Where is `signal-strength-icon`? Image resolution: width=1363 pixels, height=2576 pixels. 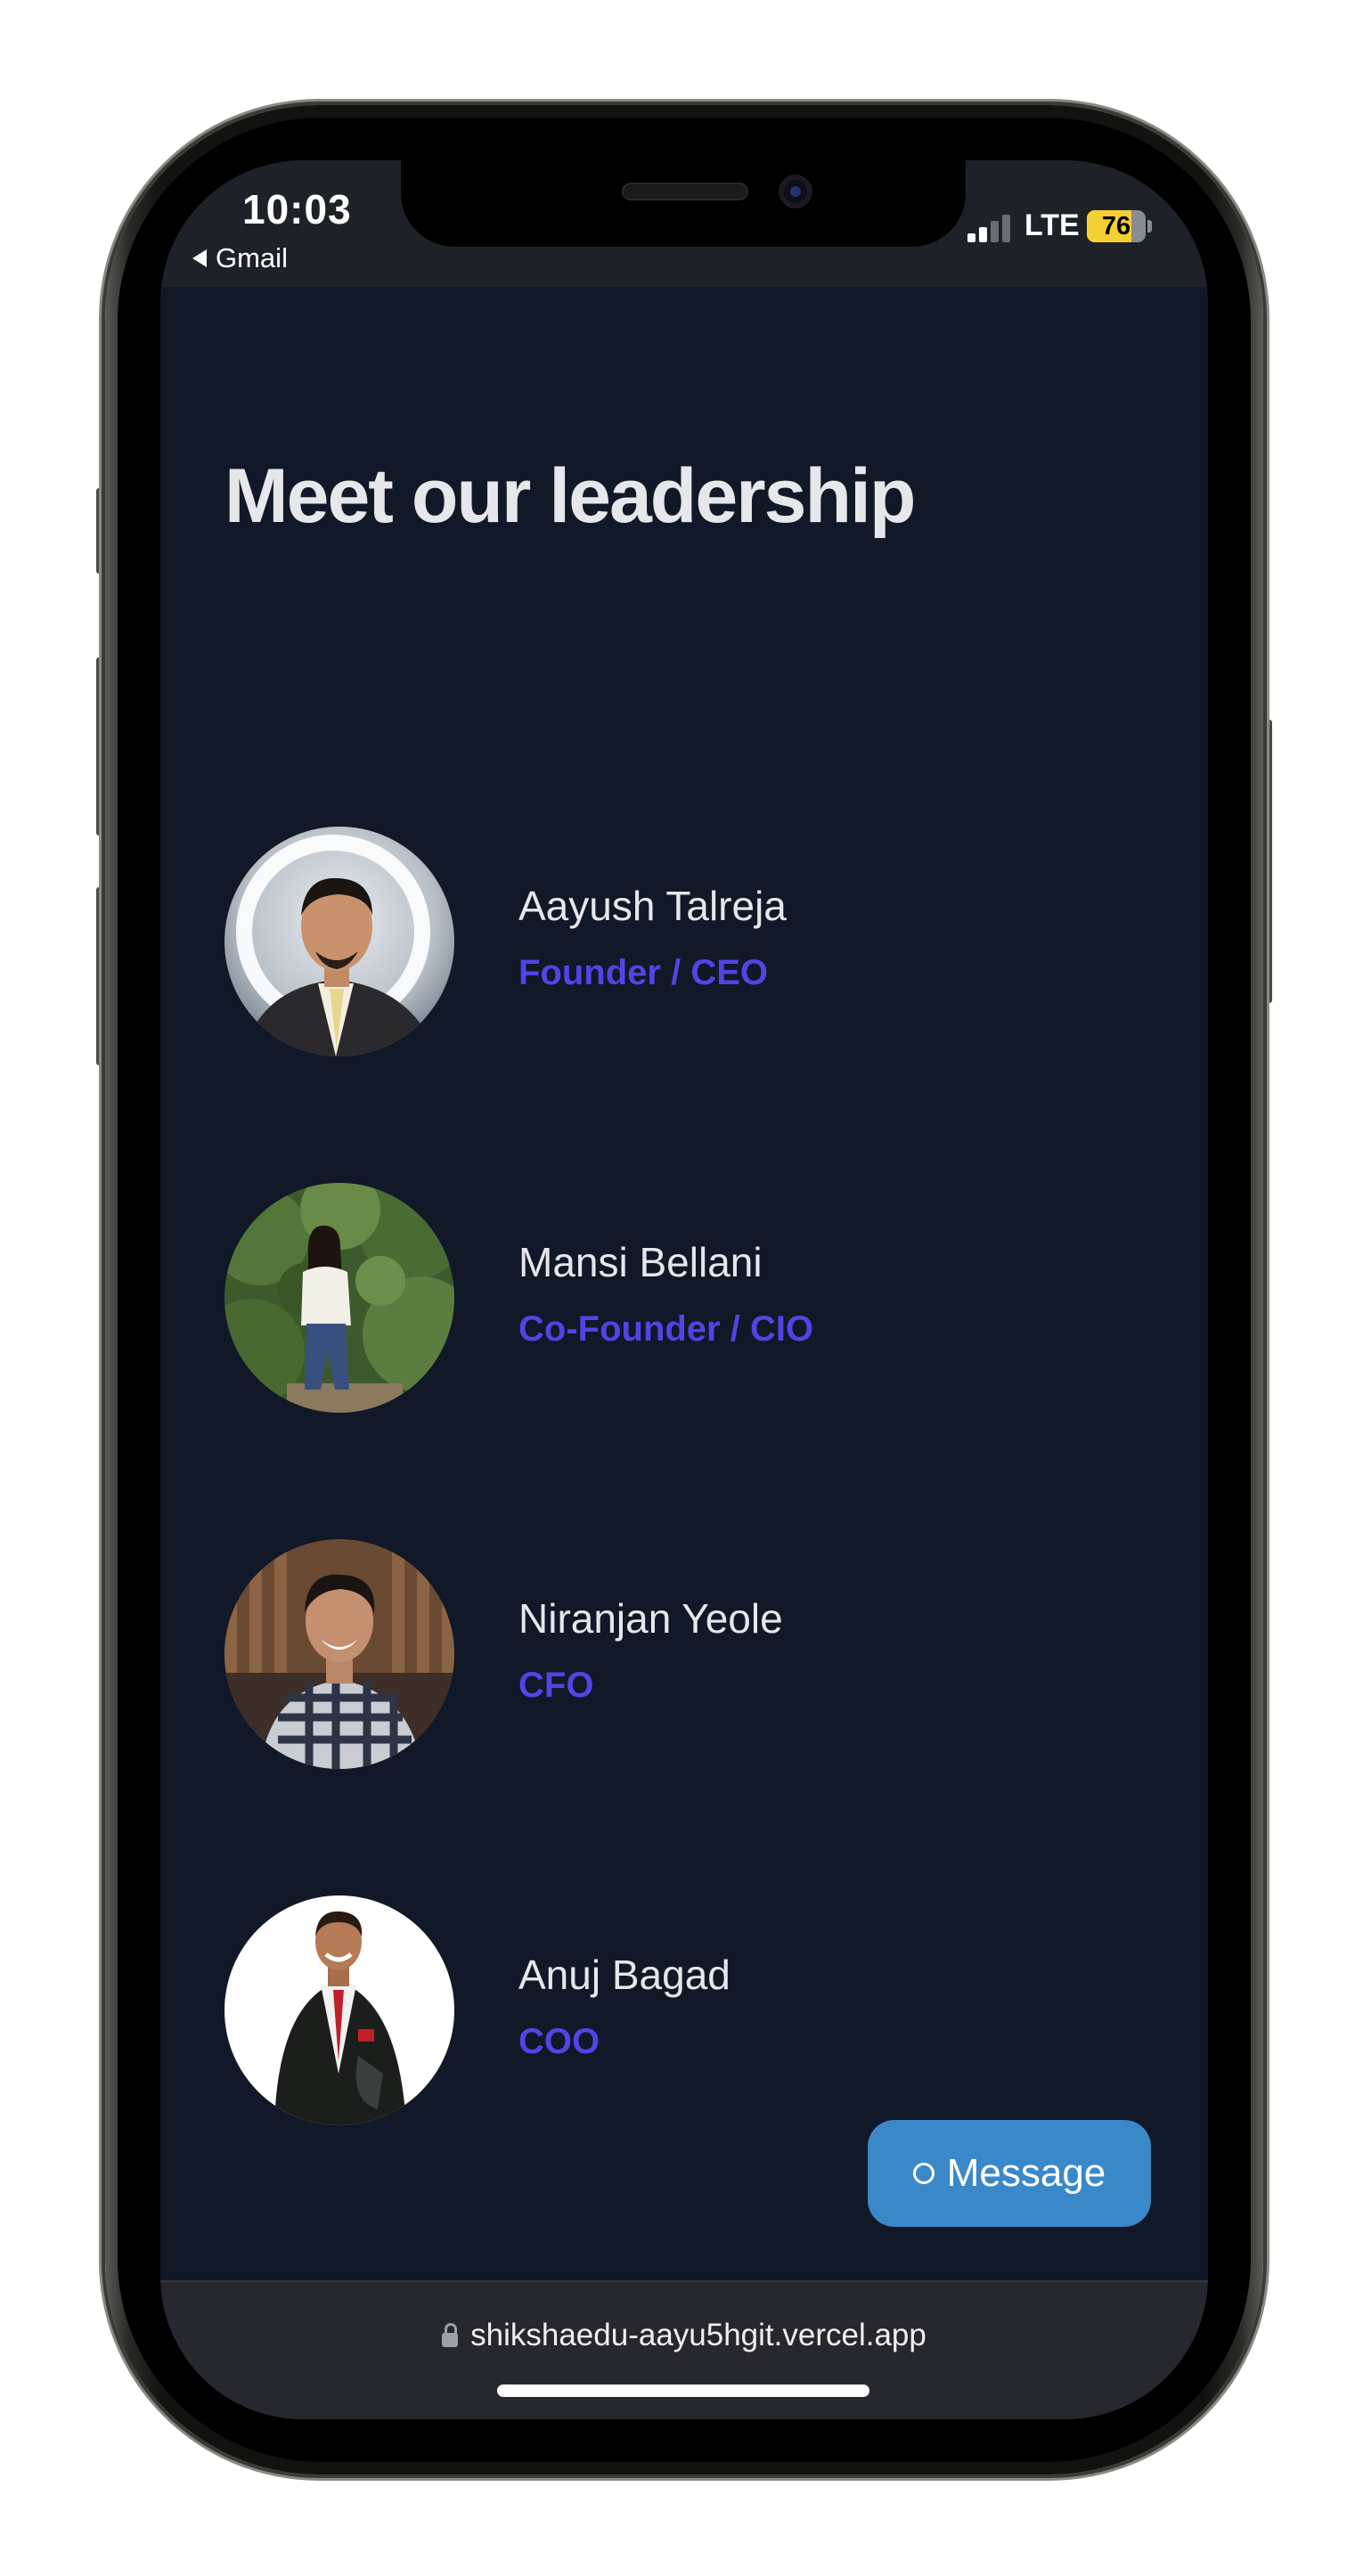 signal-strength-icon is located at coordinates (989, 228).